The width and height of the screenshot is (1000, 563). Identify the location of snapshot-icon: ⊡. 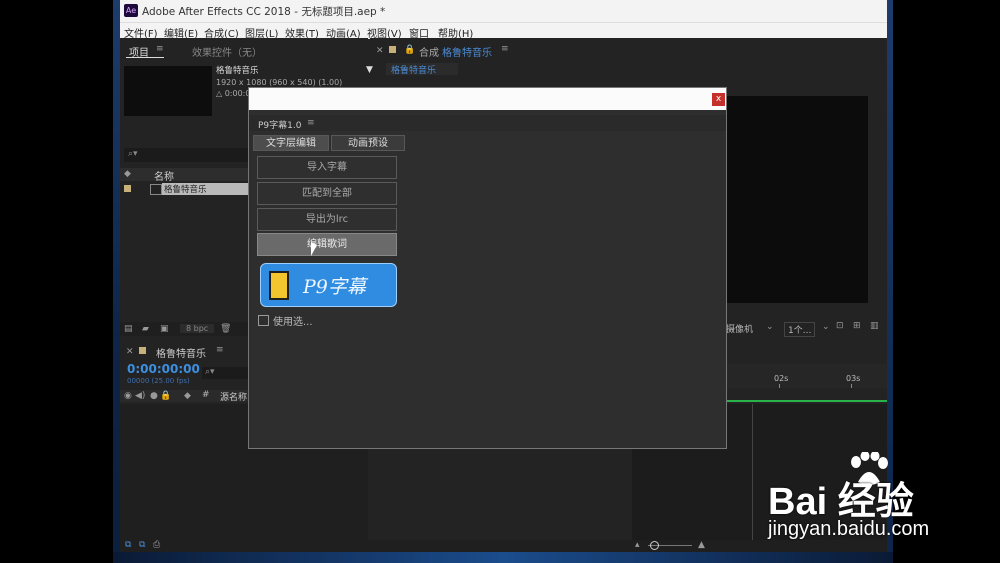
(840, 326).